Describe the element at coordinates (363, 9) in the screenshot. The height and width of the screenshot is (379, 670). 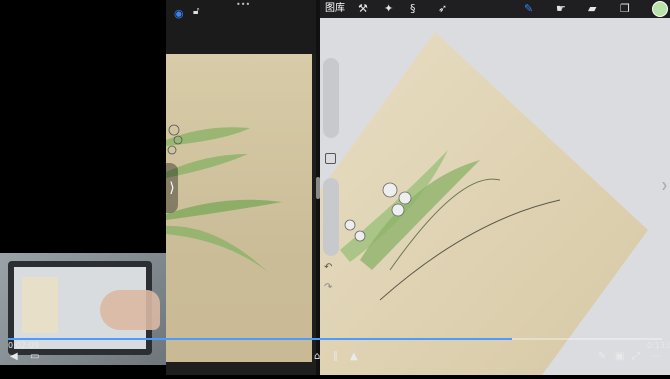
I see `wrench-icon: ⚒` at that location.